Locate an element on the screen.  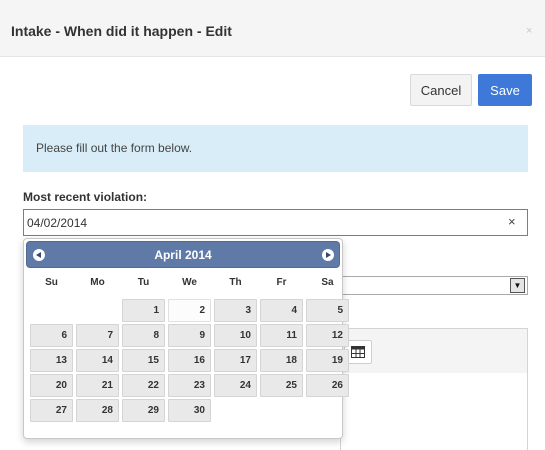
weekday-header: Mo is located at coordinates (97, 282).